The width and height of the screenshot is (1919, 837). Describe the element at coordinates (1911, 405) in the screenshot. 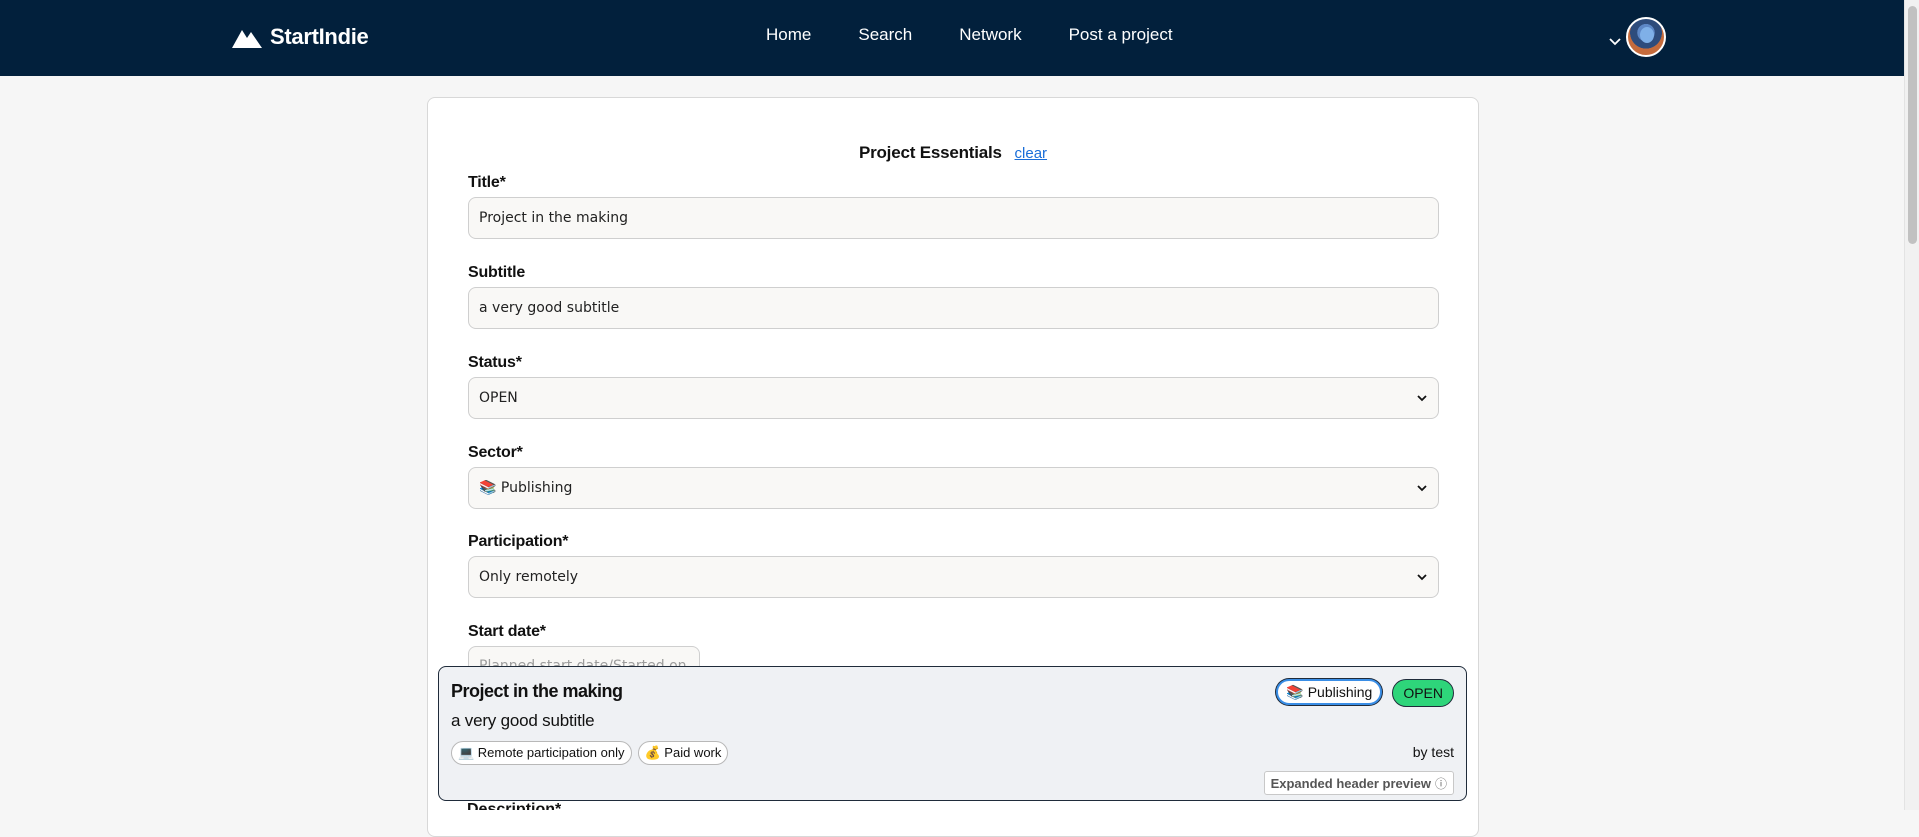

I see `page-scrollbar` at that location.